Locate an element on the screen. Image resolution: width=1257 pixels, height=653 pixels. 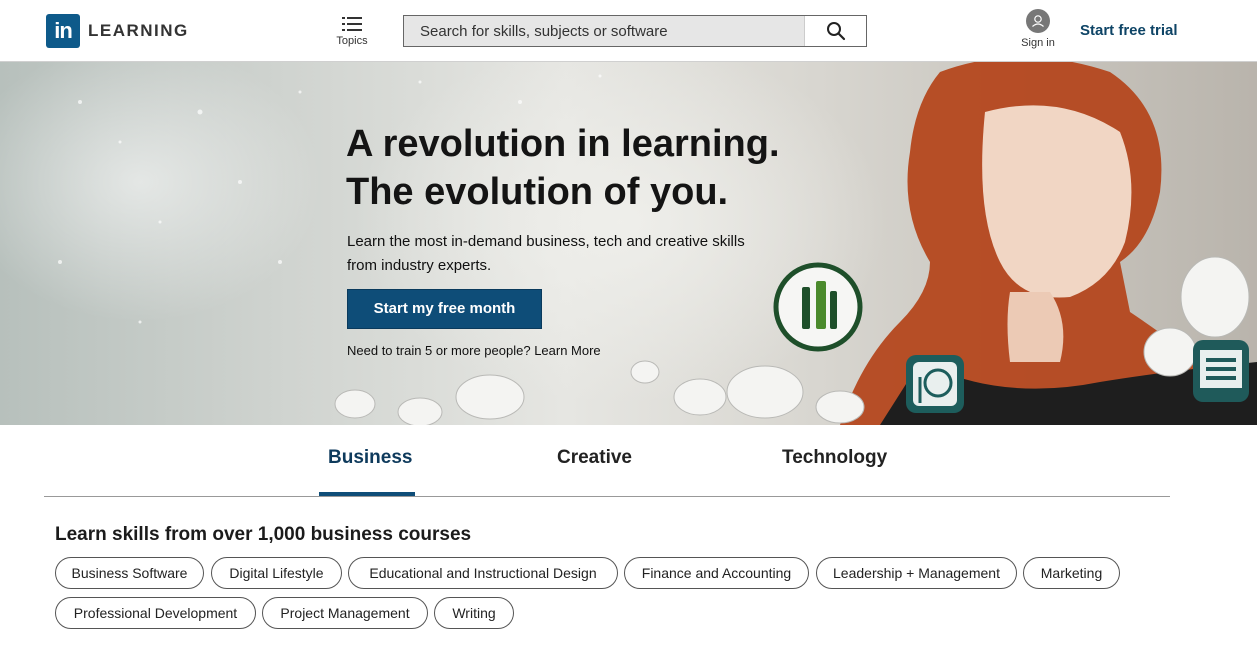
topic-pill-project-management: Project Management is located at coordinates (345, 613).